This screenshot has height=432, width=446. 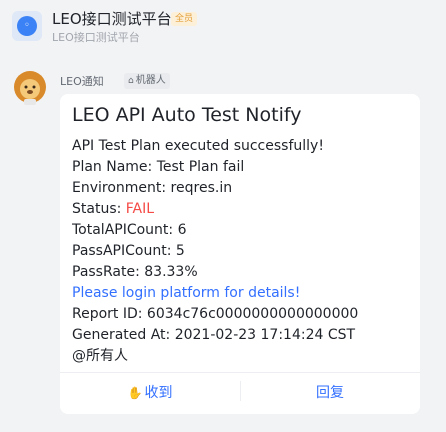 I want to click on group-subtitle: LEO接口测试平台, so click(x=96, y=37).